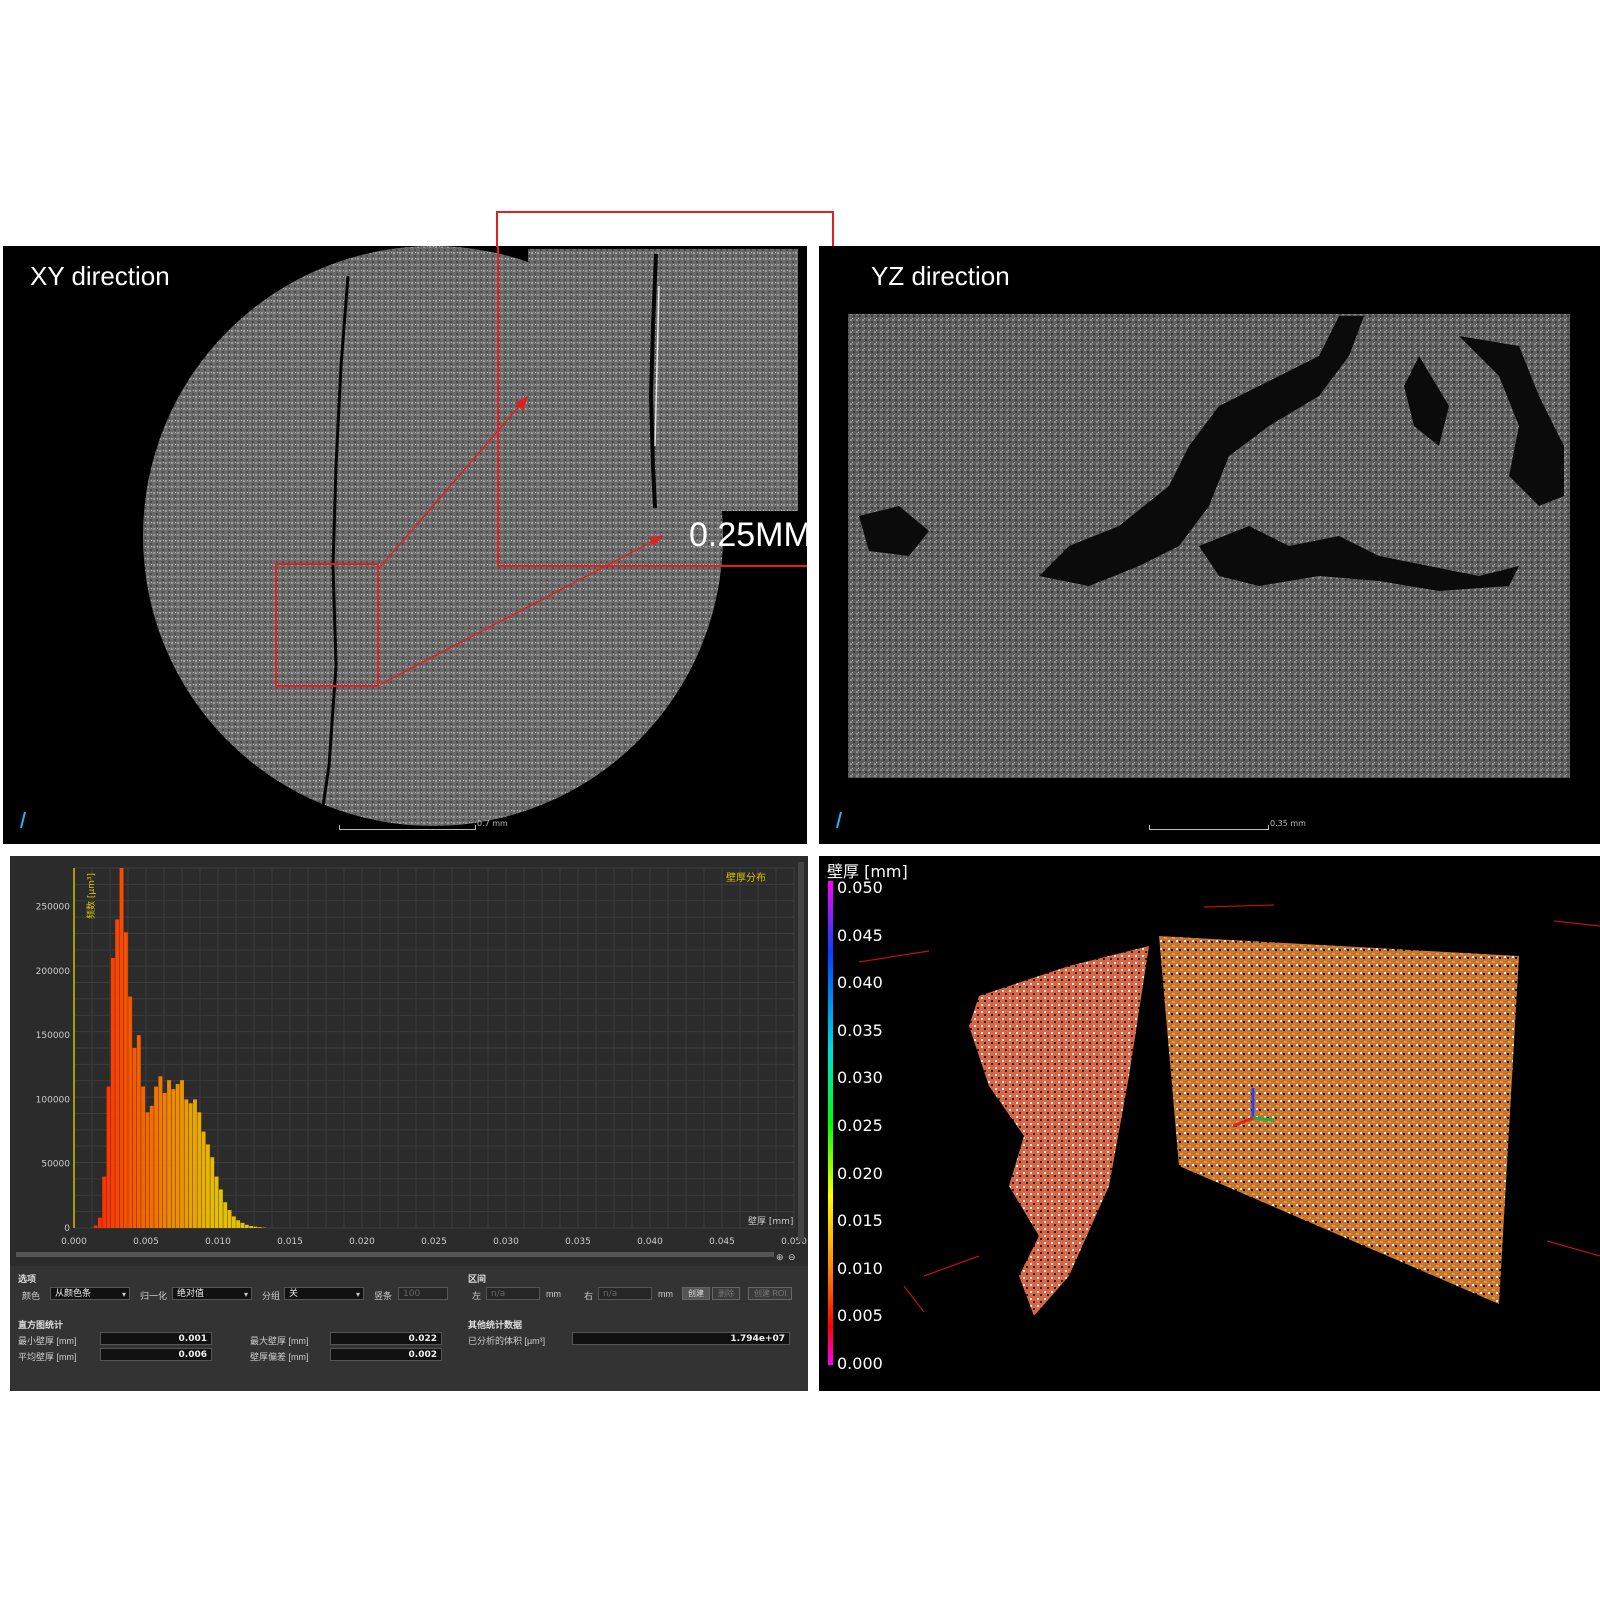  Describe the element at coordinates (1339, 1120) in the screenshot. I see `fracture-surface-main` at that location.